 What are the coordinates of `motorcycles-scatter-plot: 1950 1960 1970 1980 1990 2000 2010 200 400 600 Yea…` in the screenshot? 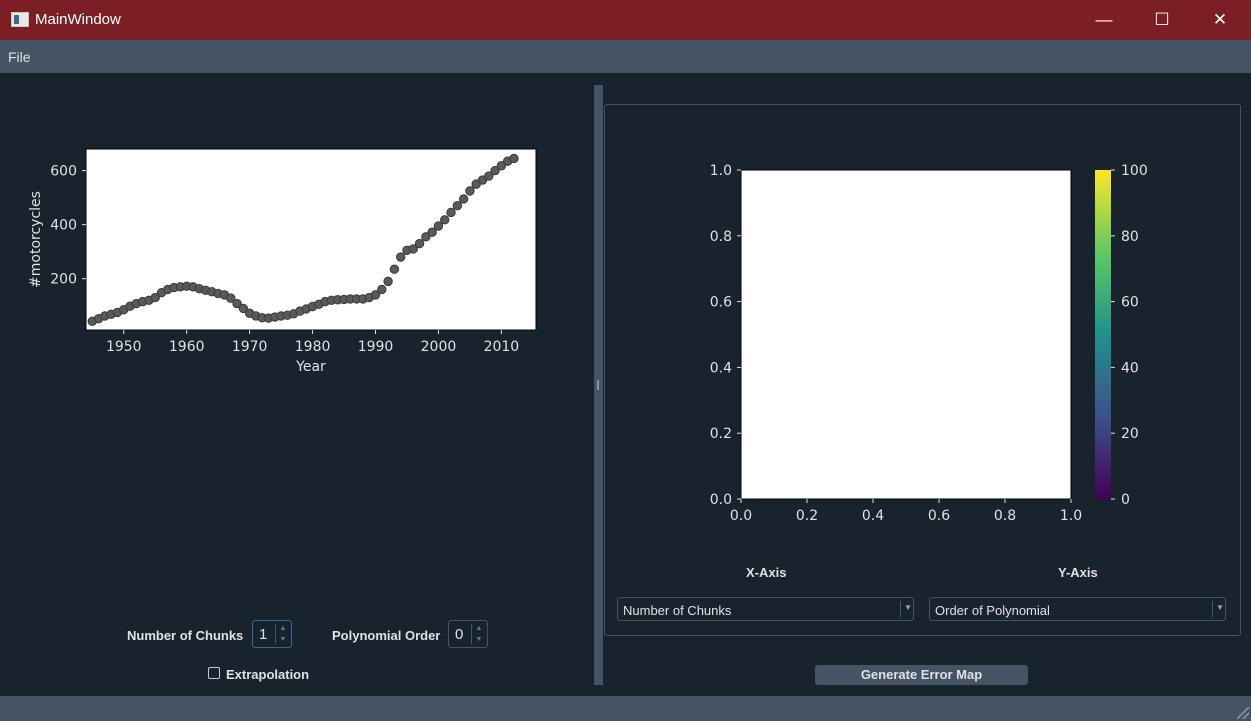 It's located at (282, 261).